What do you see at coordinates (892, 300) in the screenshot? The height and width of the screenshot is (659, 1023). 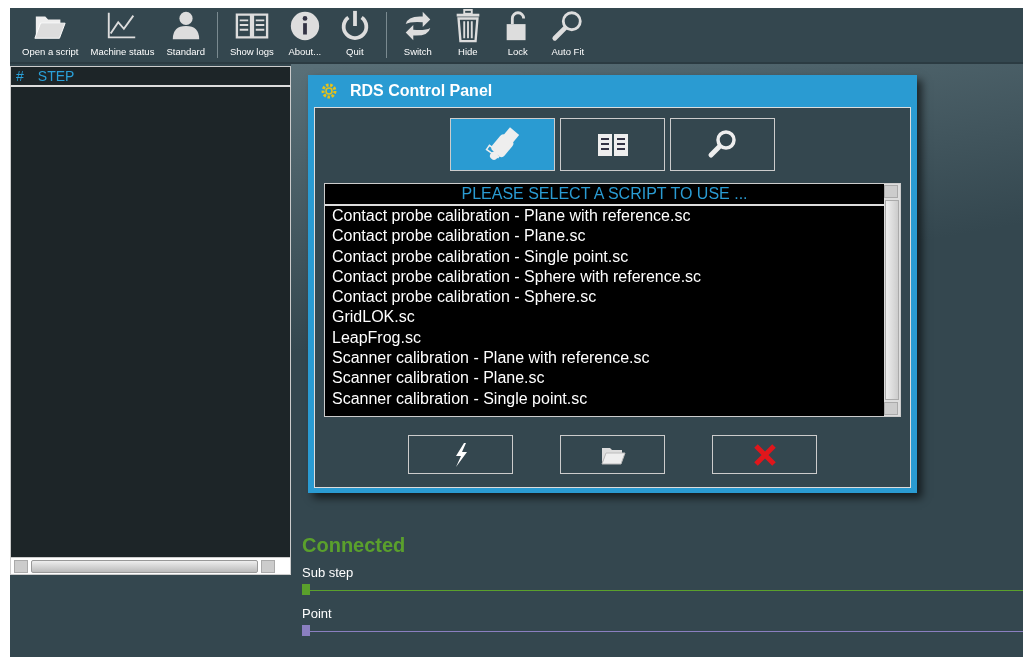 I see `vertical-scrollbar` at bounding box center [892, 300].